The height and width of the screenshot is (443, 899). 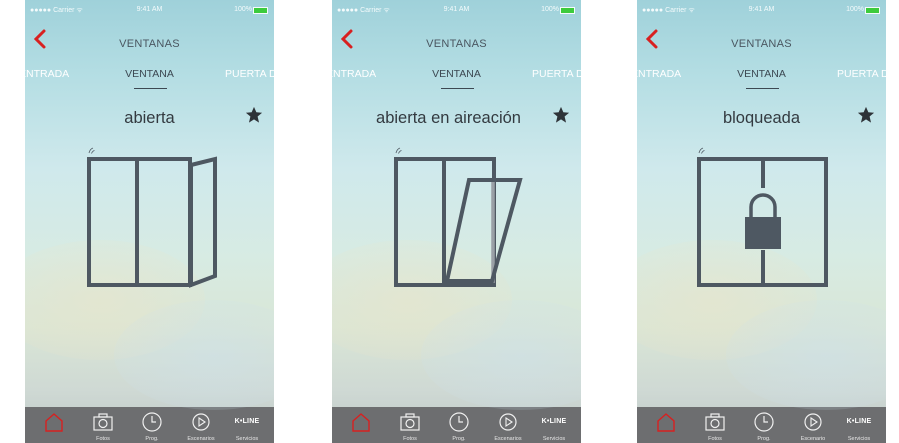 I want to click on padlock-icon, so click(x=763, y=221).